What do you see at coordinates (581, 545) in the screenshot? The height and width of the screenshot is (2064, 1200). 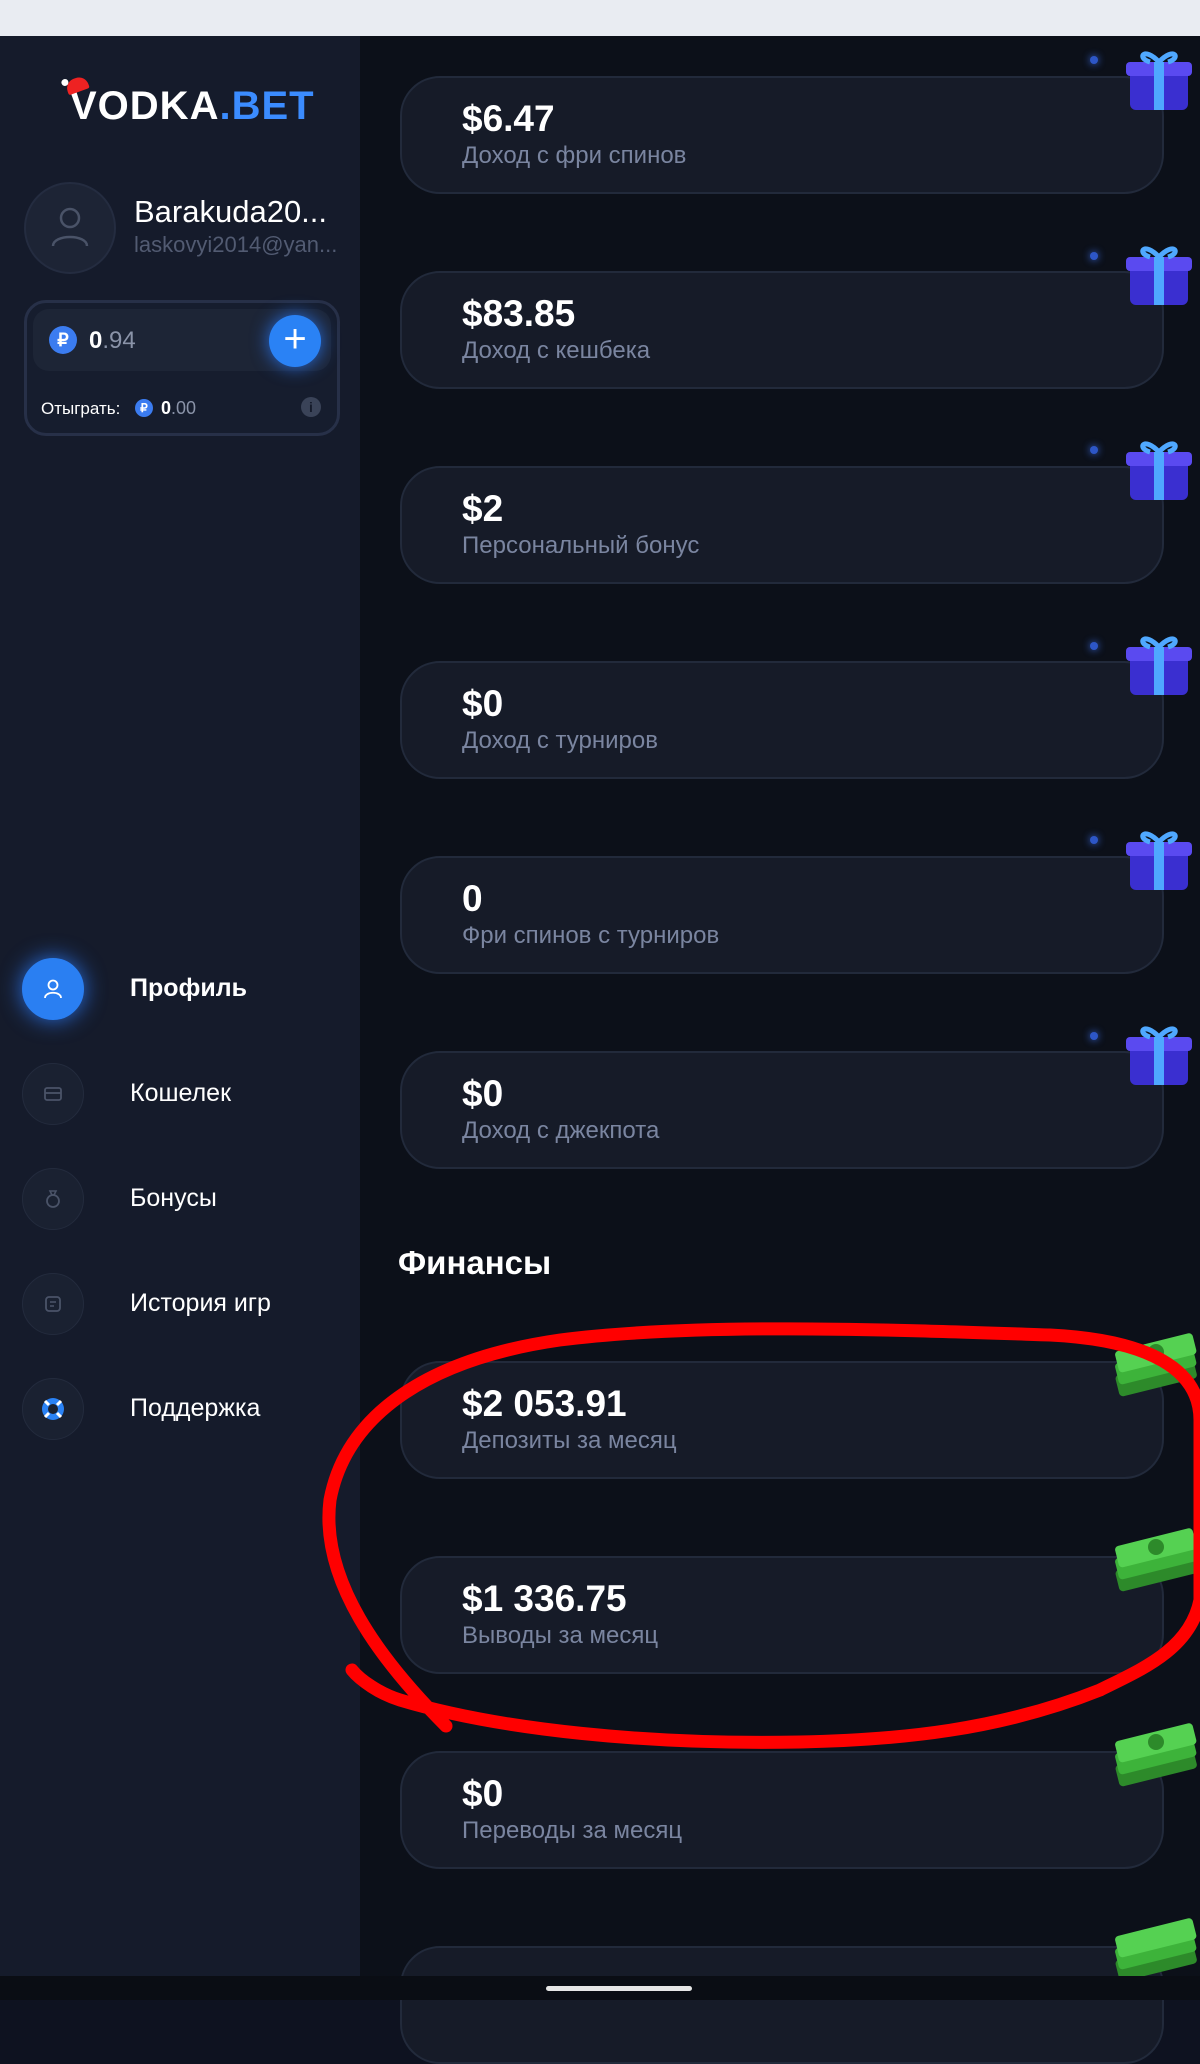 I see `card-label: Персональный бонус` at bounding box center [581, 545].